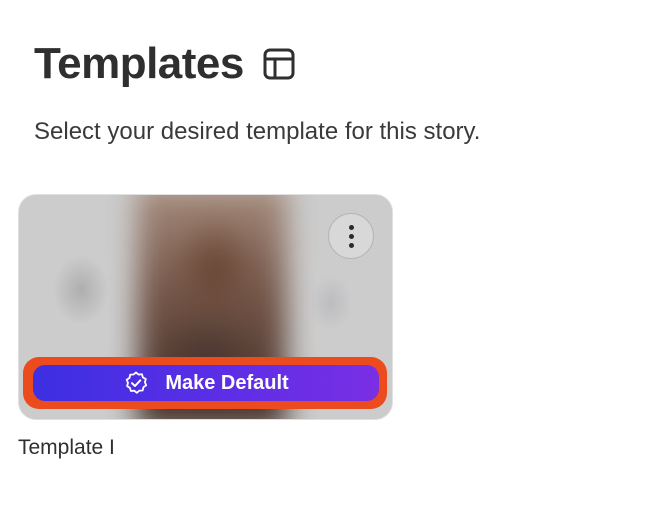 Image resolution: width=658 pixels, height=522 pixels. What do you see at coordinates (136, 383) in the screenshot?
I see `badge-check-icon` at bounding box center [136, 383].